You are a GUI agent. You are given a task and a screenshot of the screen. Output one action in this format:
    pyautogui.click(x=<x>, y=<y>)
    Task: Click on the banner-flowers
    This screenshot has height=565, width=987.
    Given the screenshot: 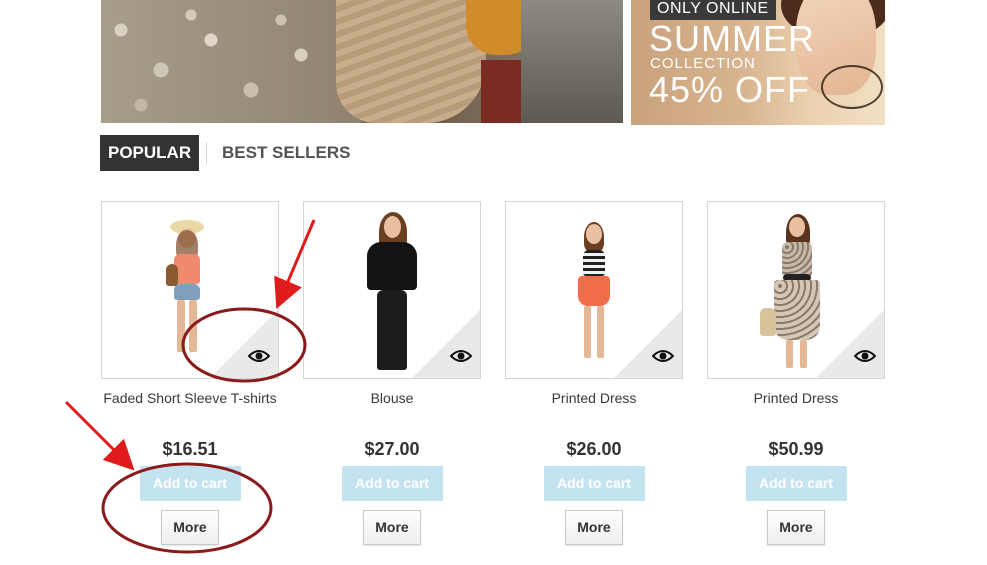 What is the action you would take?
    pyautogui.click(x=231, y=61)
    